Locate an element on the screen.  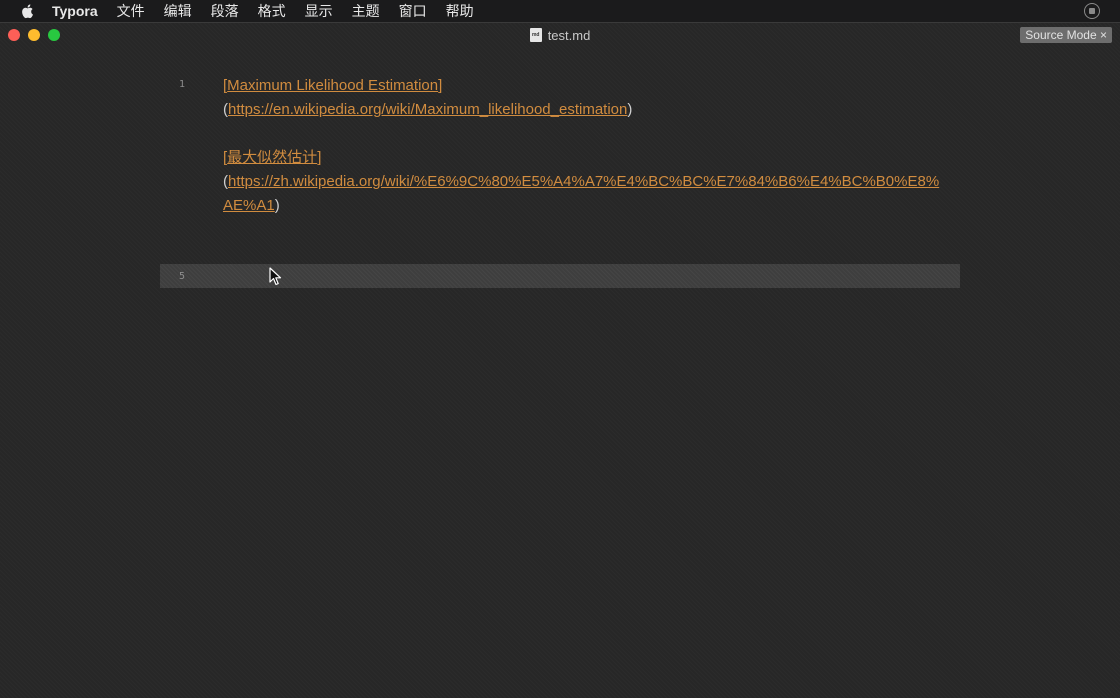
menu-format: 格式 is located at coordinates (272, 11).